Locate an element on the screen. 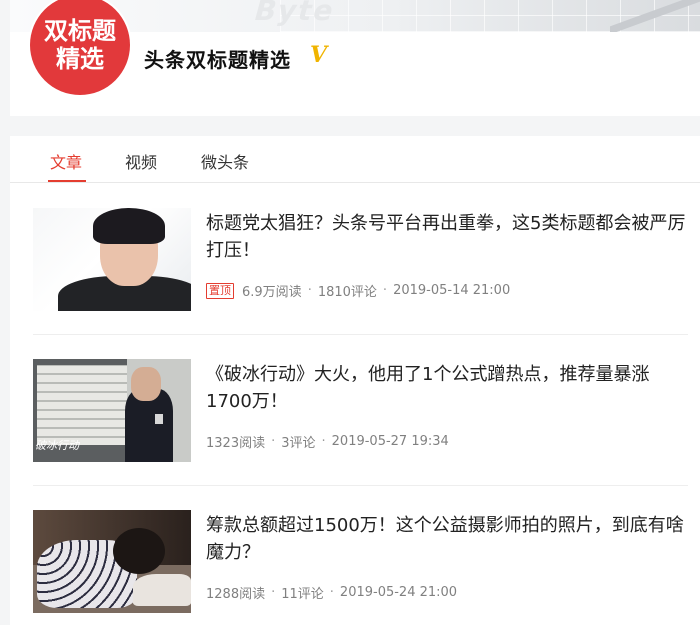  article-date: 2019-05-24 21:00 is located at coordinates (398, 592).